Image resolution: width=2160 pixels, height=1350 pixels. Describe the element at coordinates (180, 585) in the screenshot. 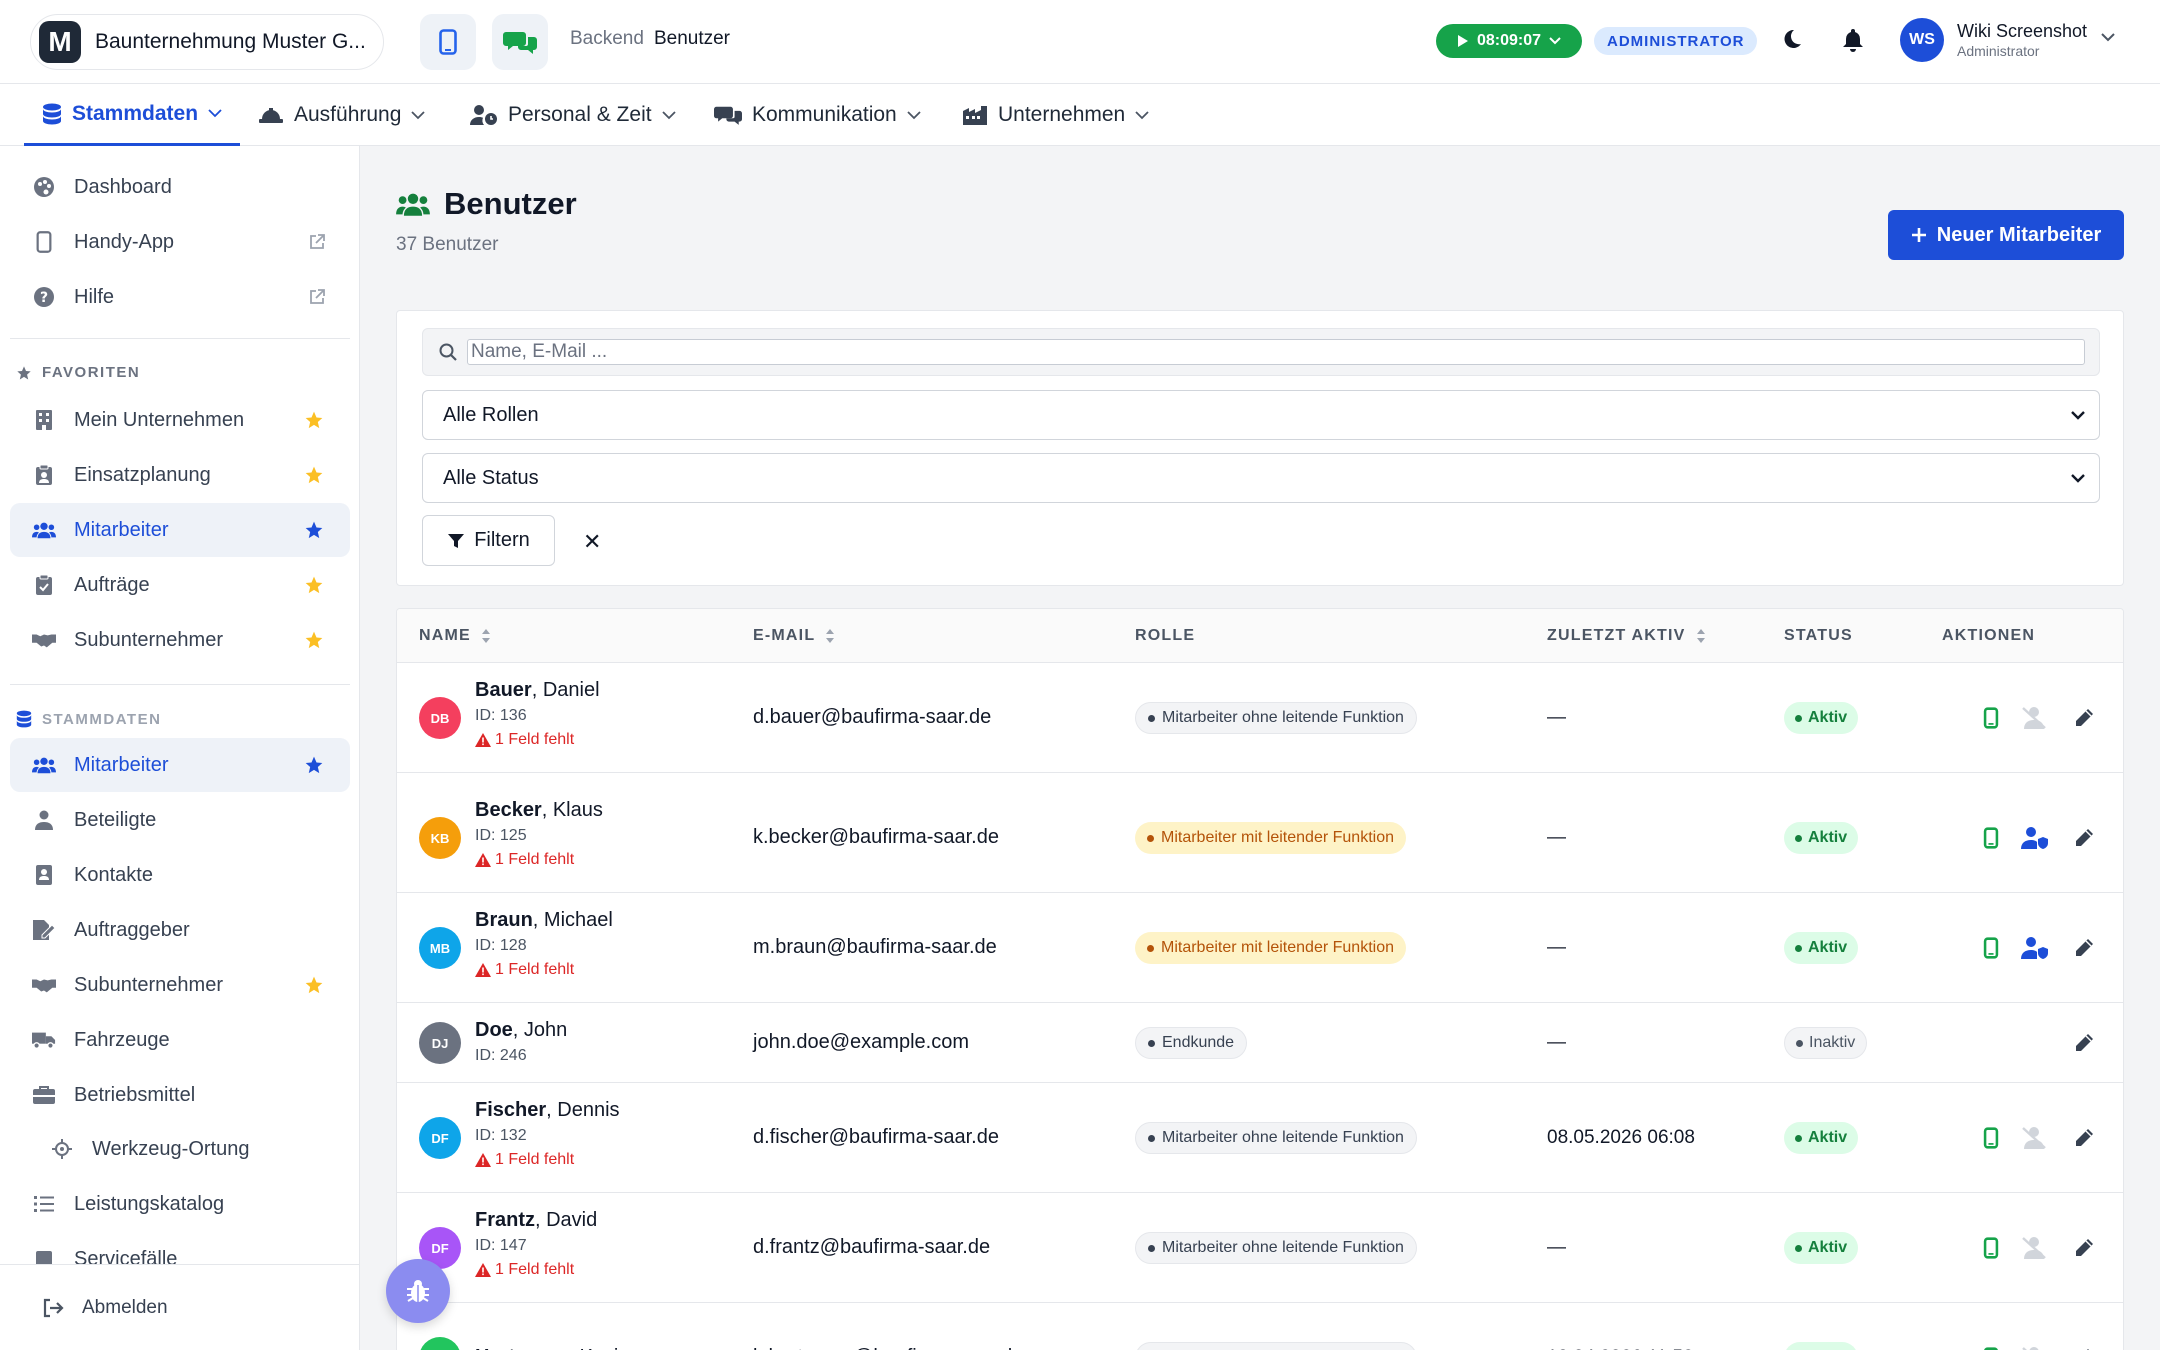

I see `sidebar-item-auftraege: Aufträge` at that location.